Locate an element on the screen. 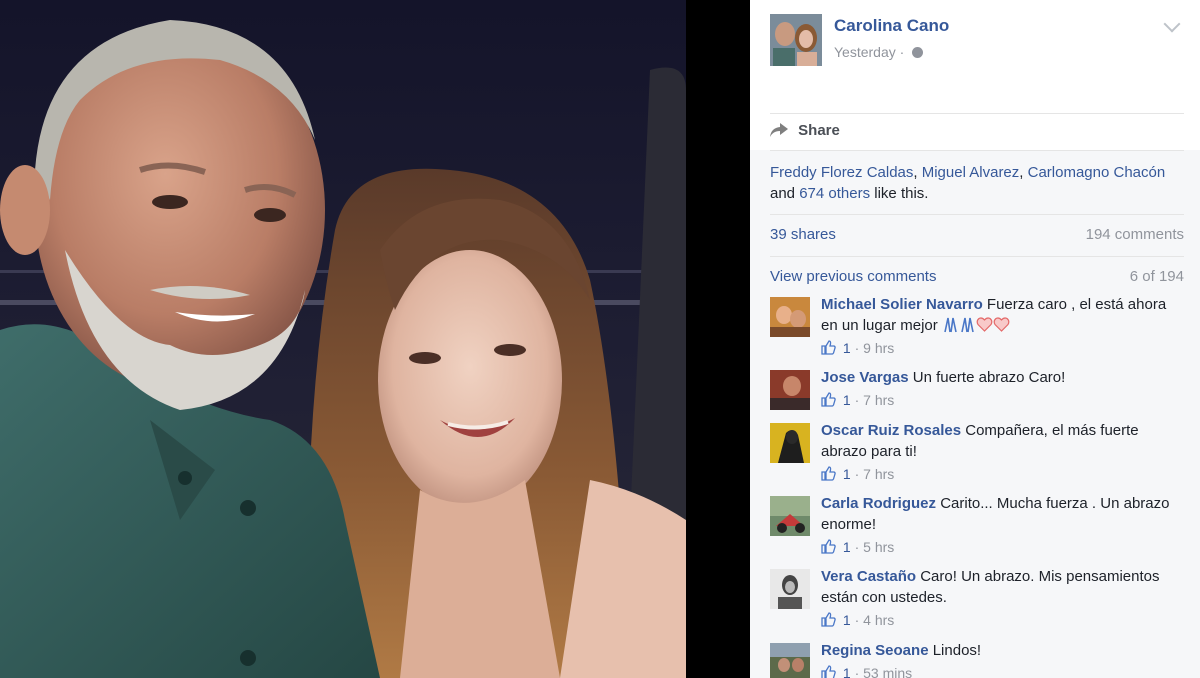  comment-meta: 1 · 4 hrs is located at coordinates (1003, 620).